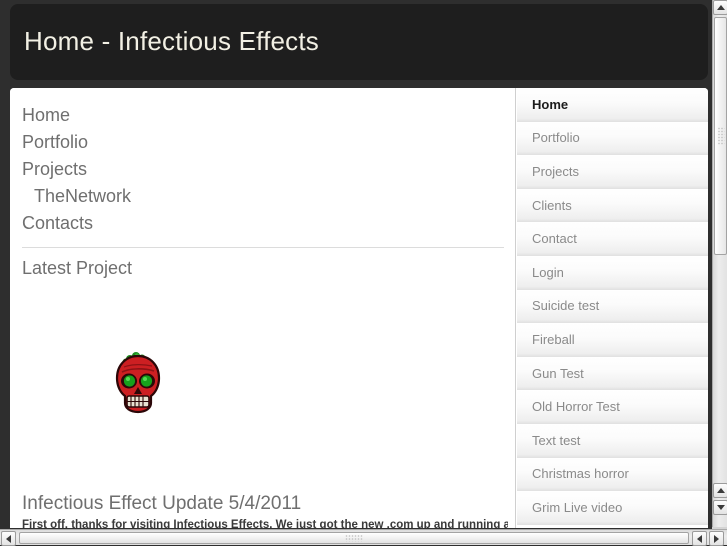 The image size is (727, 546). Describe the element at coordinates (77, 268) in the screenshot. I see `latest-project-heading: Latest Project` at that location.